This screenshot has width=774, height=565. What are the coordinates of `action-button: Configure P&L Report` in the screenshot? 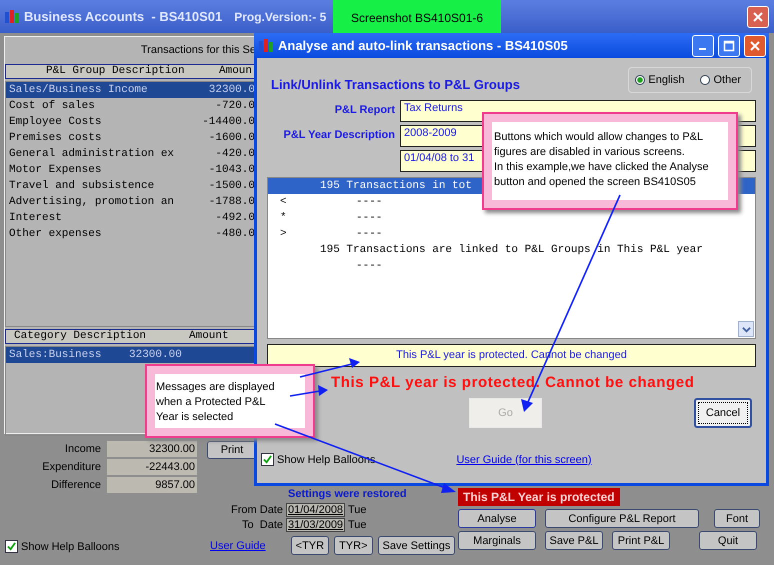 It's located at (622, 518).